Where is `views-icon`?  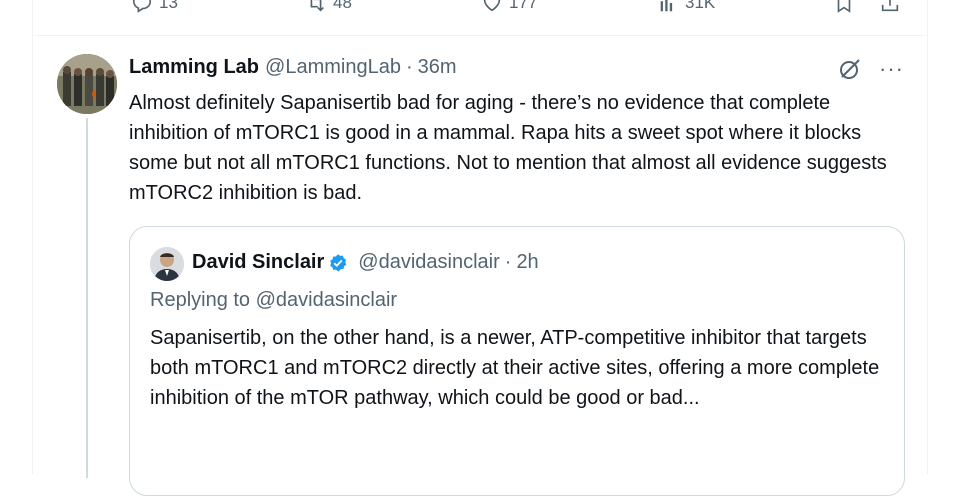 views-icon is located at coordinates (666, 6).